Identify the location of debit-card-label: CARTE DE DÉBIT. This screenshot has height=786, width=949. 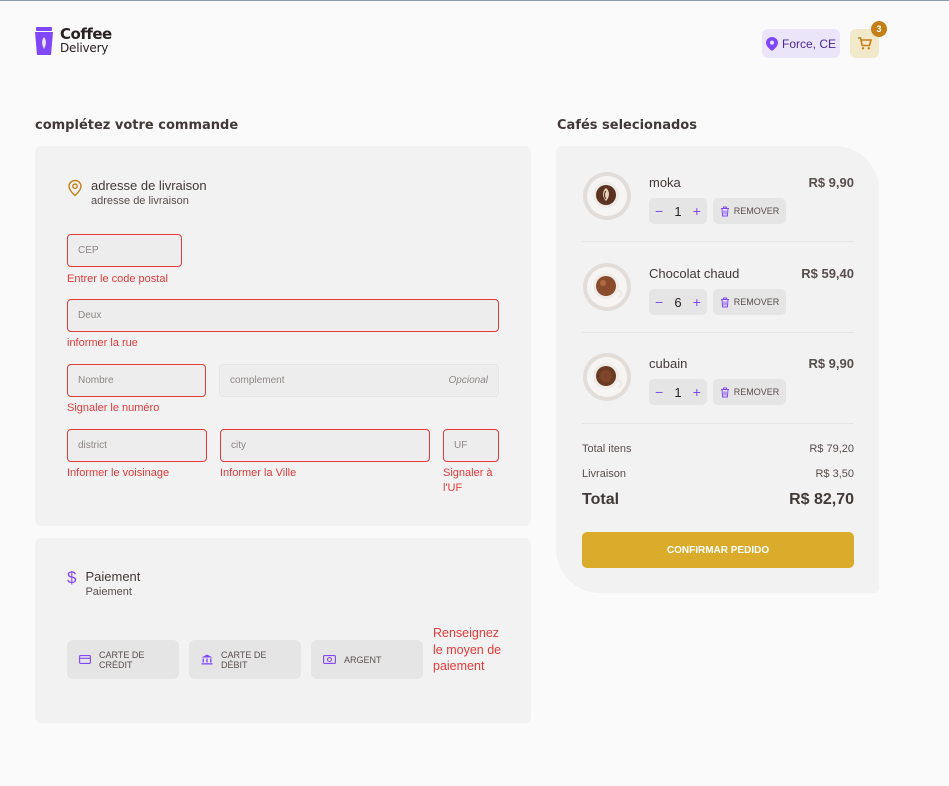
(244, 659).